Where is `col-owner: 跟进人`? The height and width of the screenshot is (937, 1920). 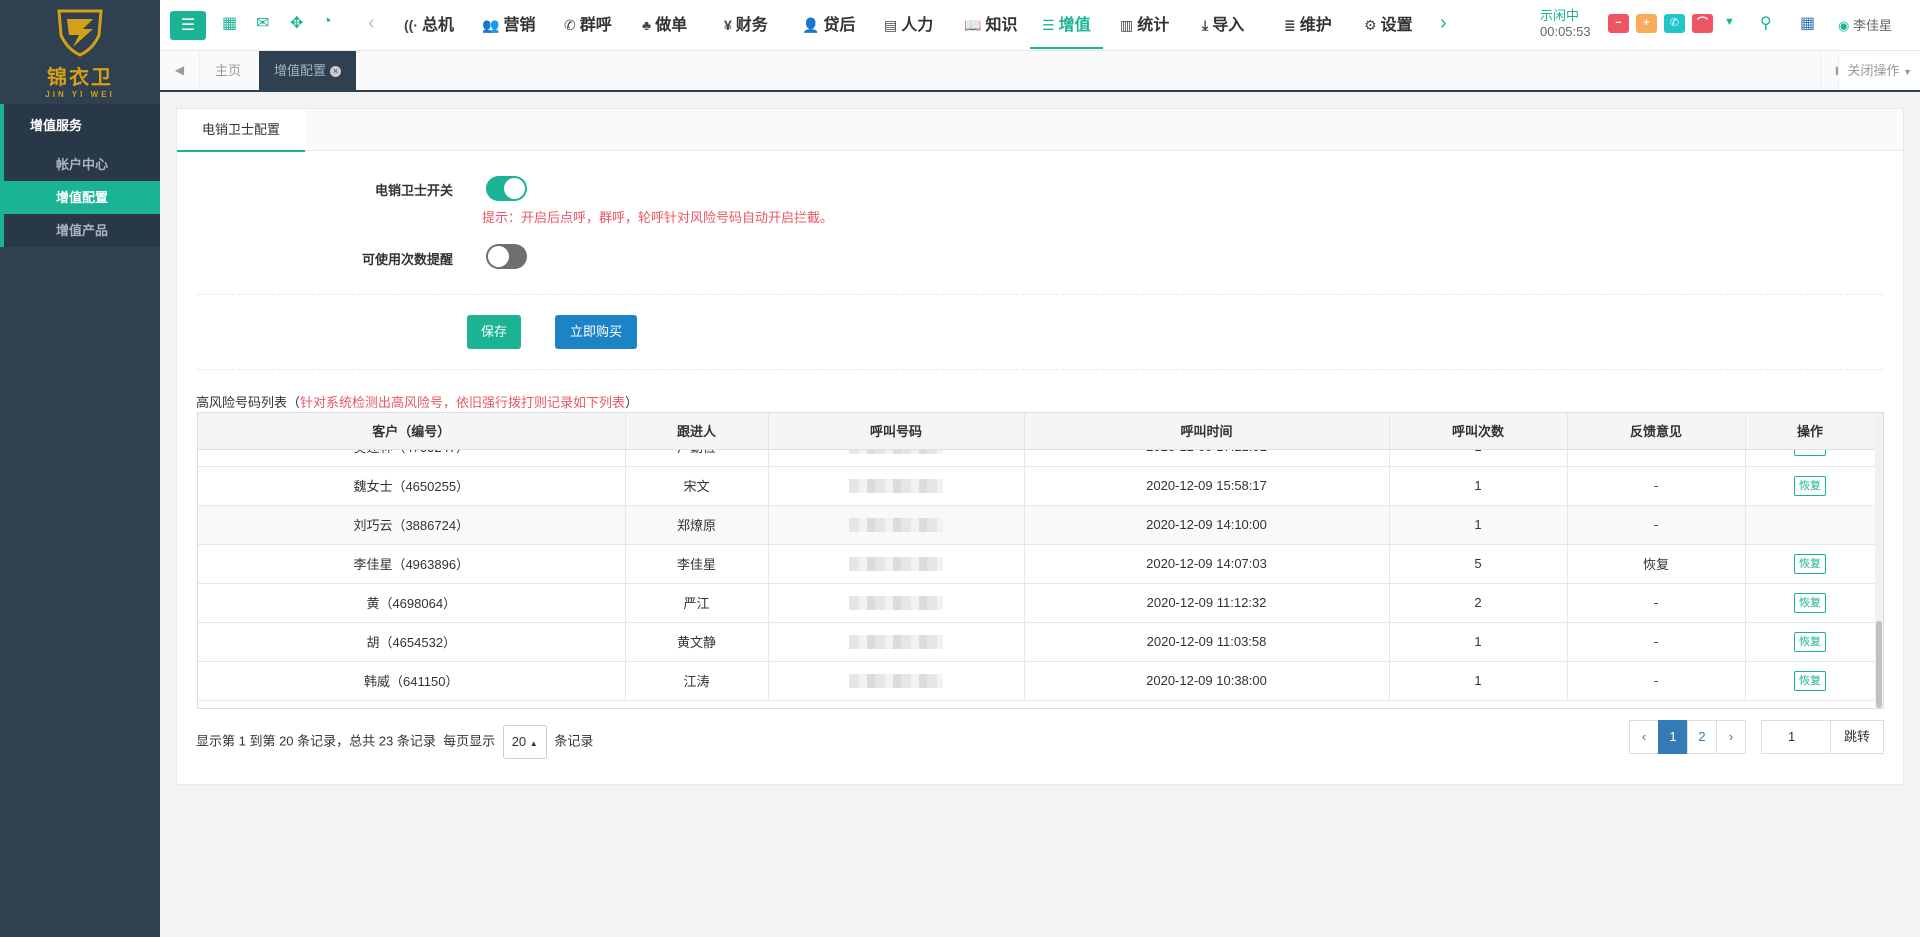 col-owner: 跟进人 is located at coordinates (697, 431).